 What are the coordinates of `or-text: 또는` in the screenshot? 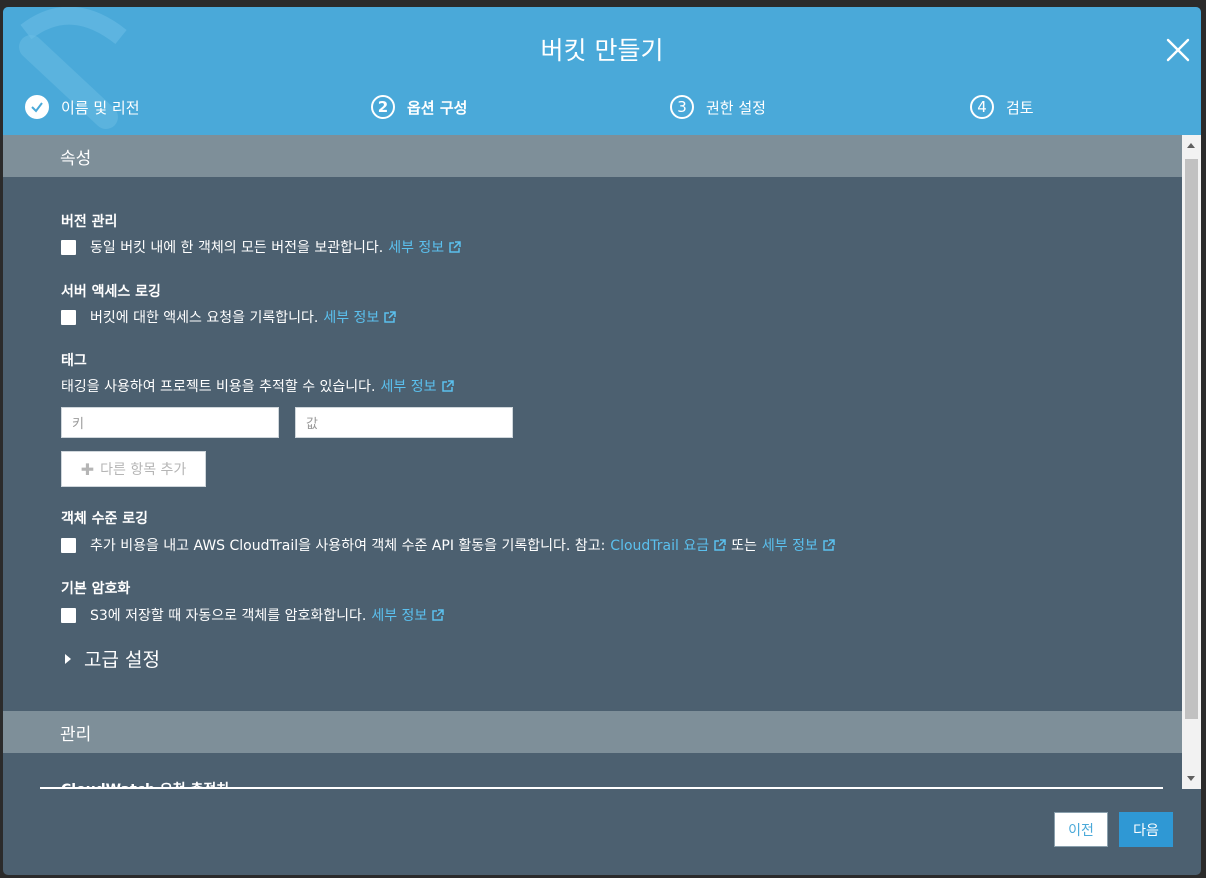 It's located at (744, 546).